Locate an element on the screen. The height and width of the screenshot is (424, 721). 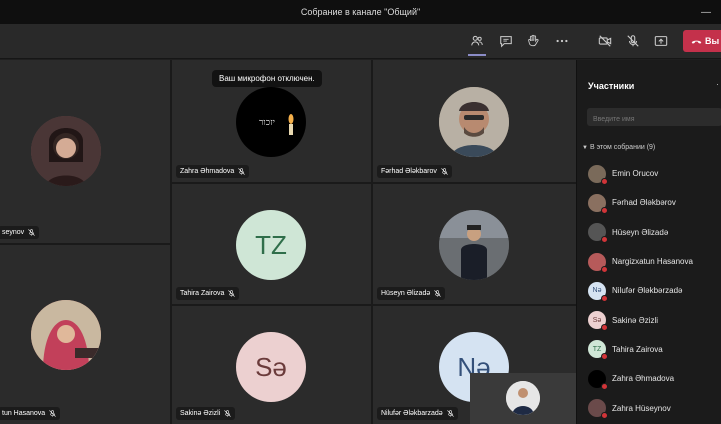
share-button is located at coordinates (661, 41).